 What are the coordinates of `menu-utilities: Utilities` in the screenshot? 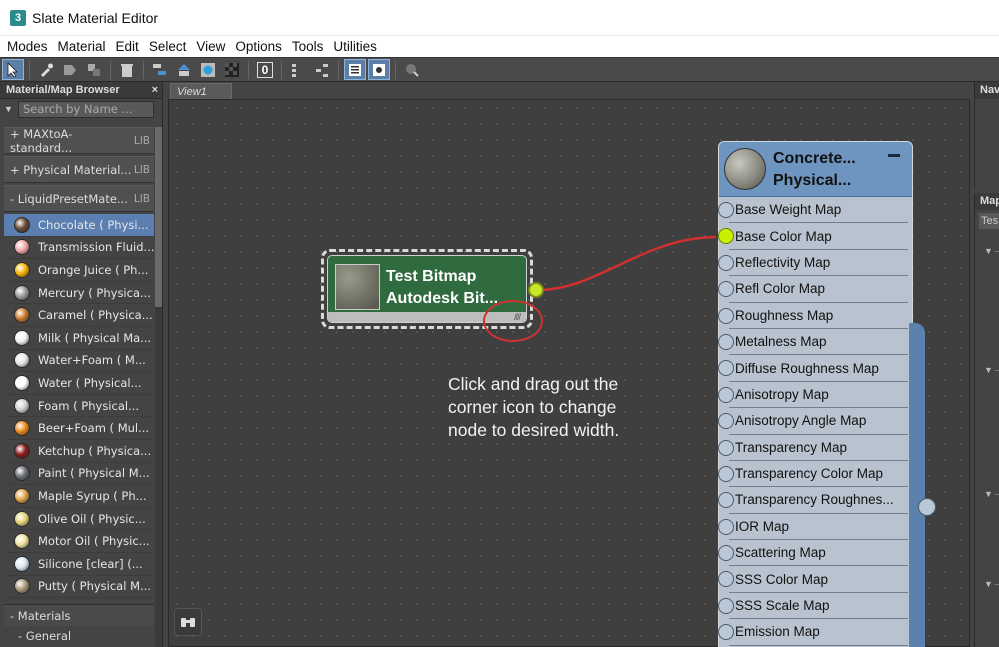 It's located at (355, 46).